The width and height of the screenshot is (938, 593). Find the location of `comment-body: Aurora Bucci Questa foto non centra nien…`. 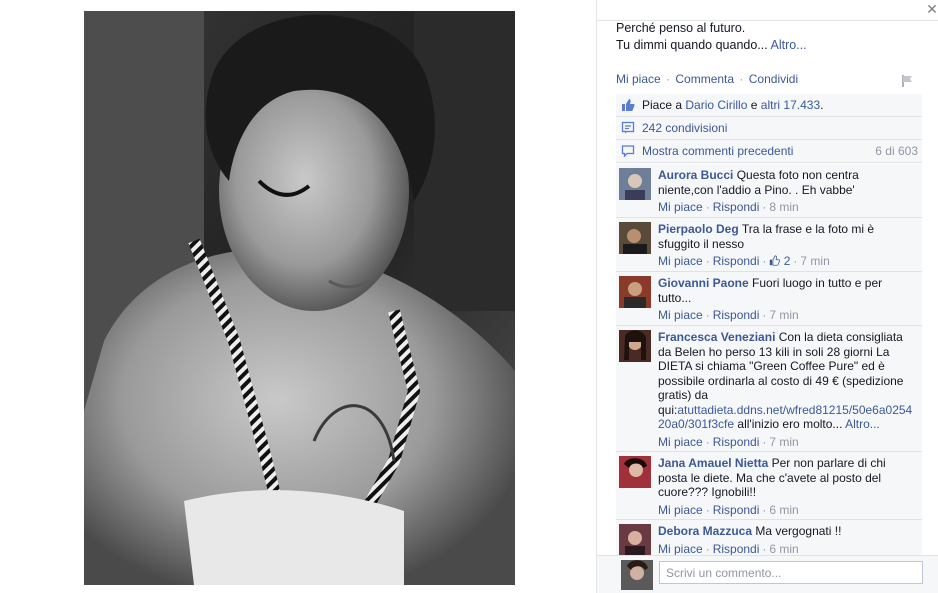

comment-body: Aurora Bucci Questa foto non centra nien… is located at coordinates (785, 191).